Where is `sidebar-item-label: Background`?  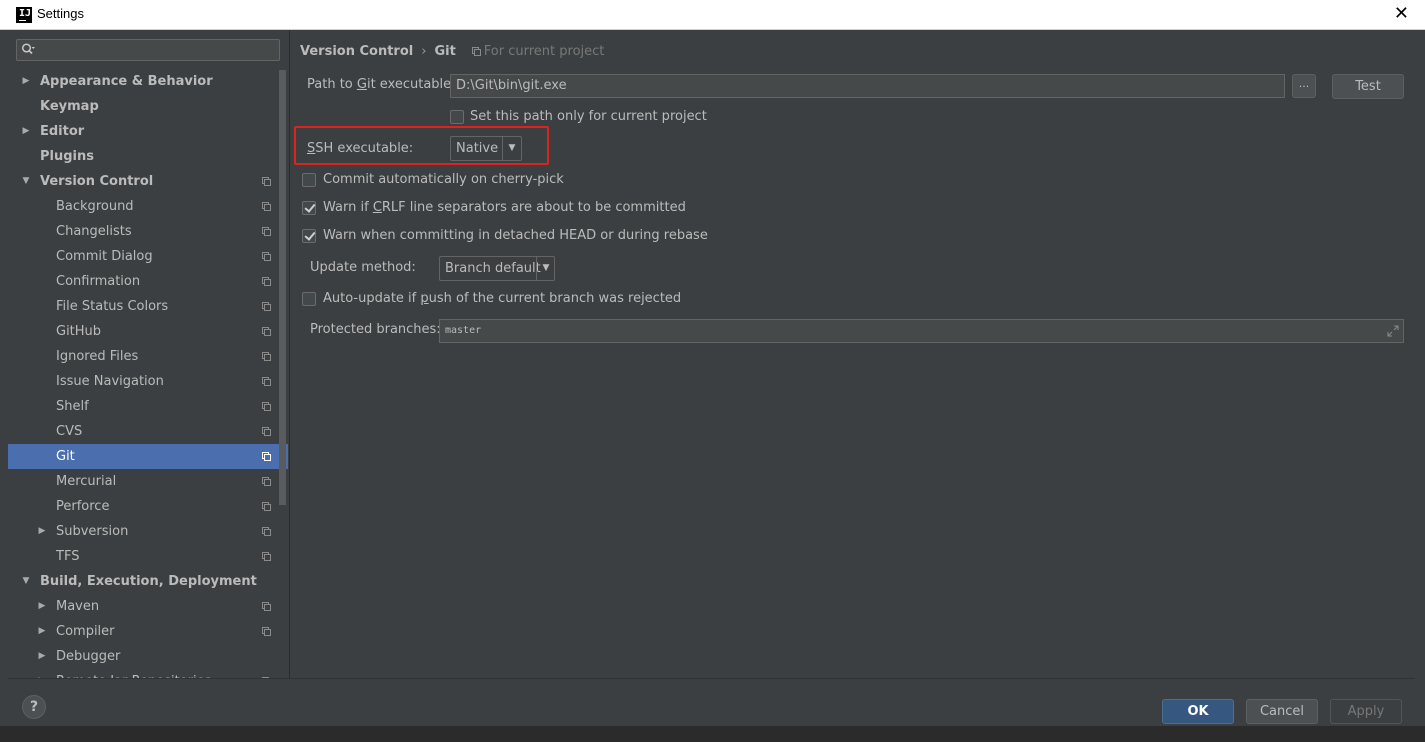 sidebar-item-label: Background is located at coordinates (95, 206).